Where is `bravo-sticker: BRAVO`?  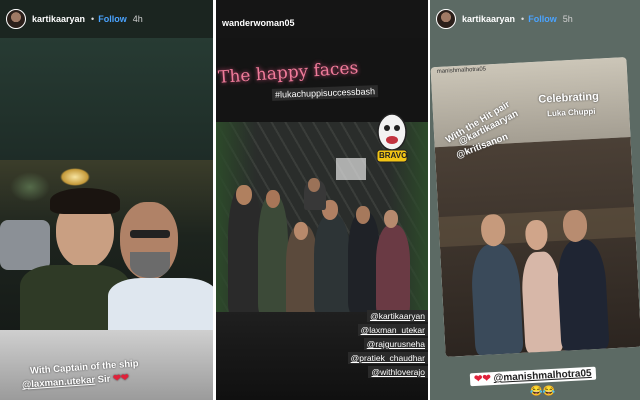 bravo-sticker: BRAVO is located at coordinates (392, 138).